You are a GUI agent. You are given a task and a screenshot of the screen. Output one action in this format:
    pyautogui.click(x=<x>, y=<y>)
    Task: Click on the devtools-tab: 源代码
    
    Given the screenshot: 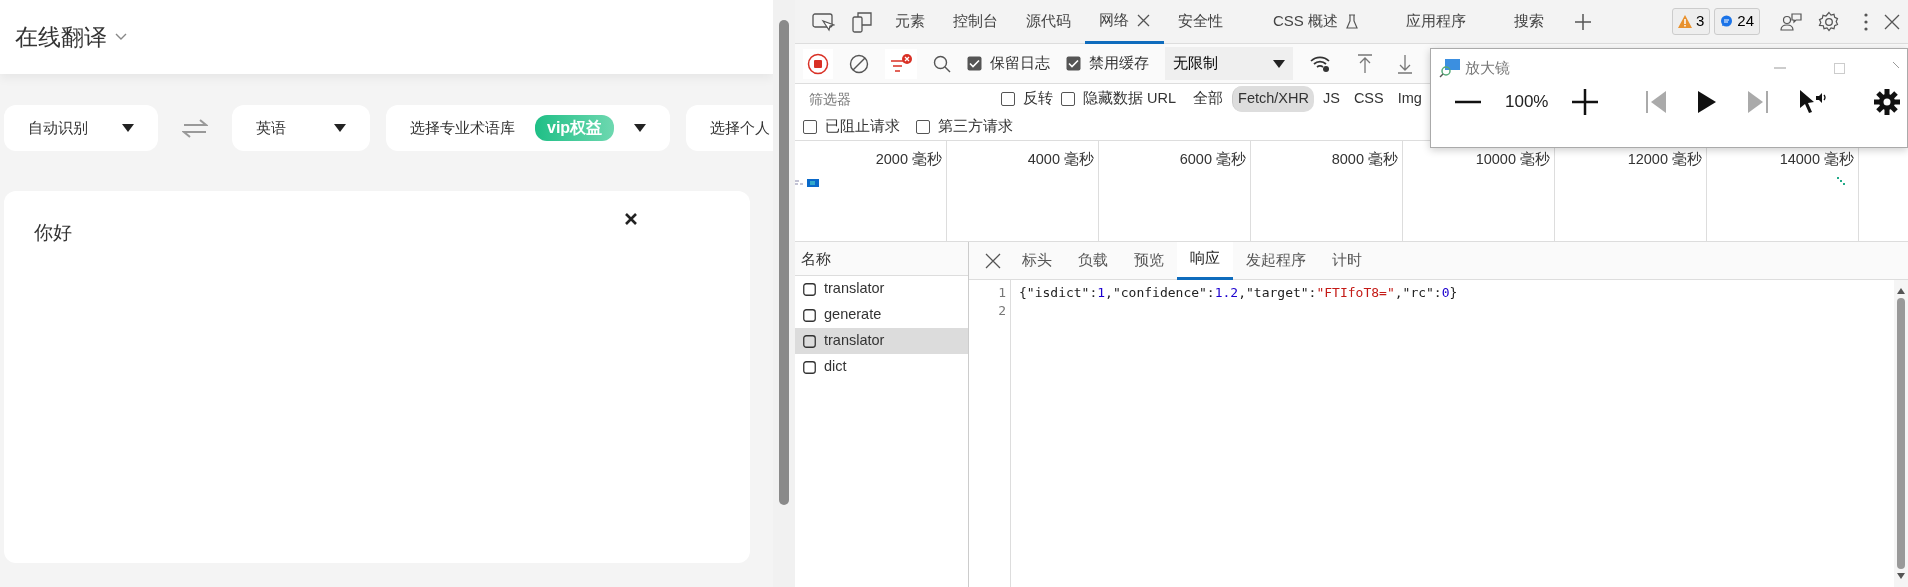 What is the action you would take?
    pyautogui.click(x=1048, y=22)
    